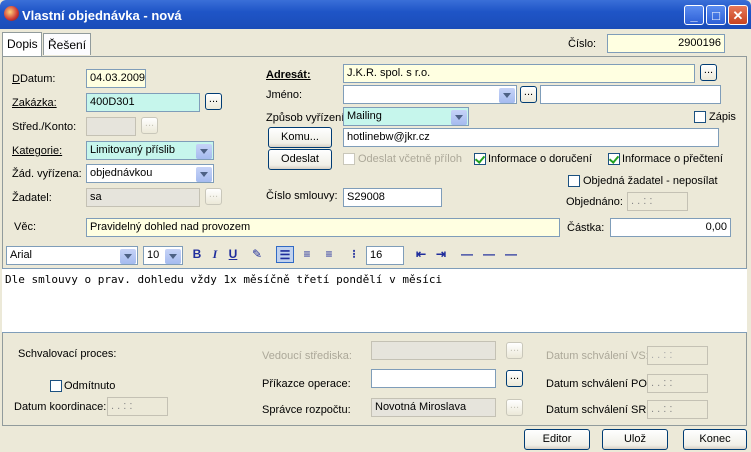 Image resolution: width=751 pixels, height=452 pixels. I want to click on close-button: ✕, so click(738, 15).